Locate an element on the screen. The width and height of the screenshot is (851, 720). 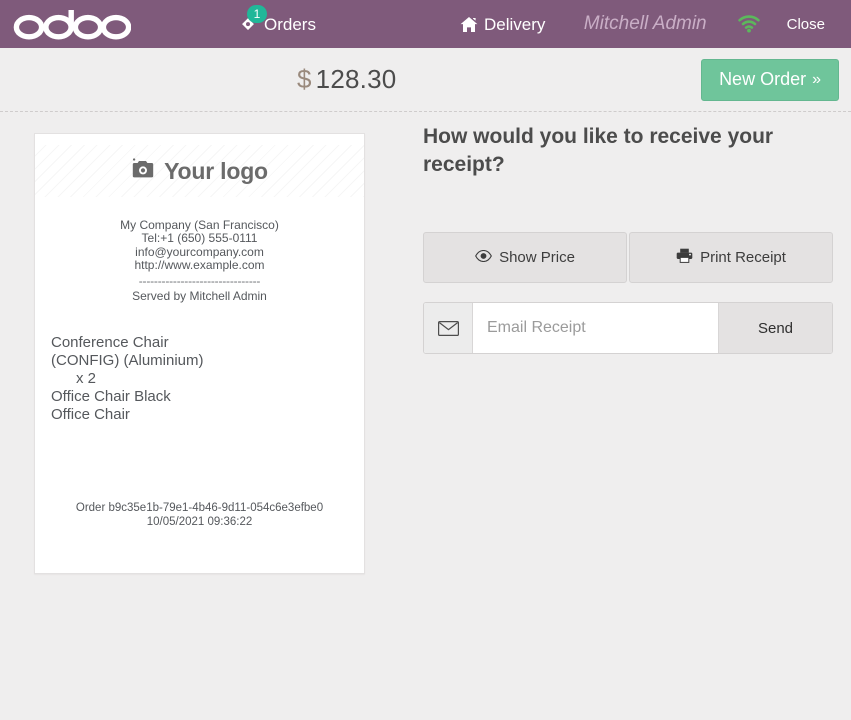
company-email: info@yourcompany.com is located at coordinates (199, 251).